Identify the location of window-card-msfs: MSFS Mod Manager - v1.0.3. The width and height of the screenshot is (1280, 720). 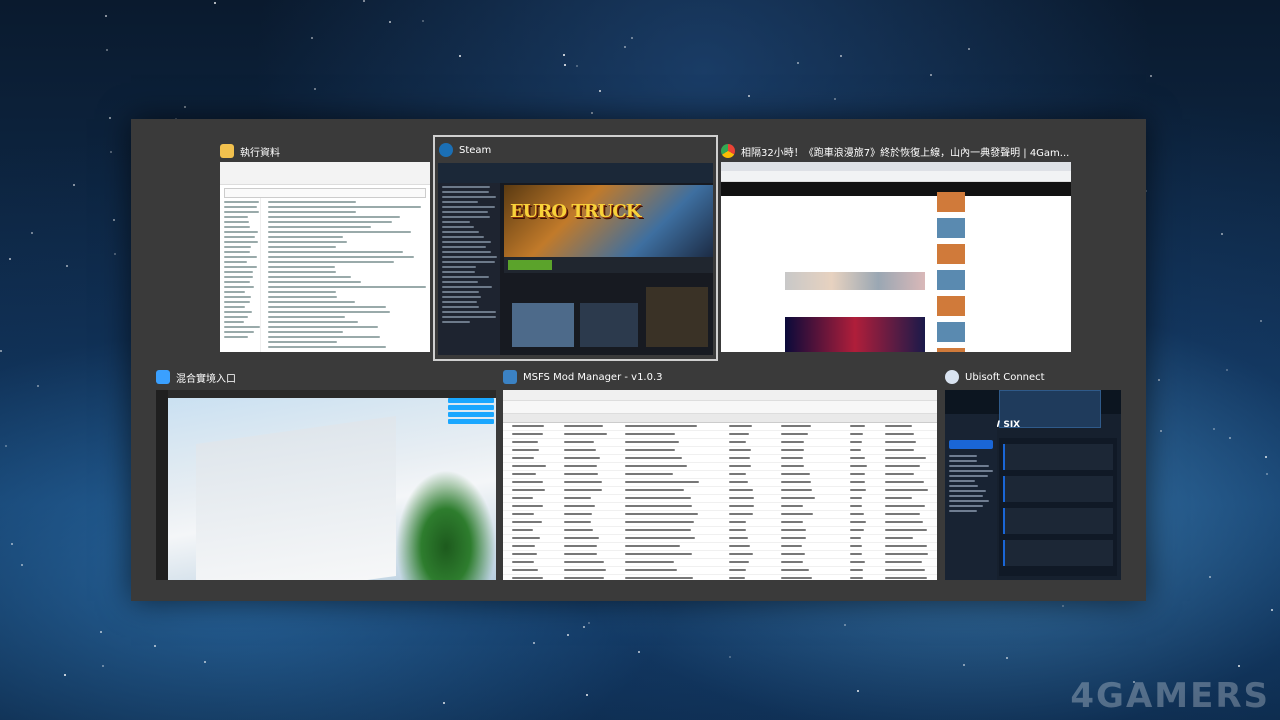
(720, 473).